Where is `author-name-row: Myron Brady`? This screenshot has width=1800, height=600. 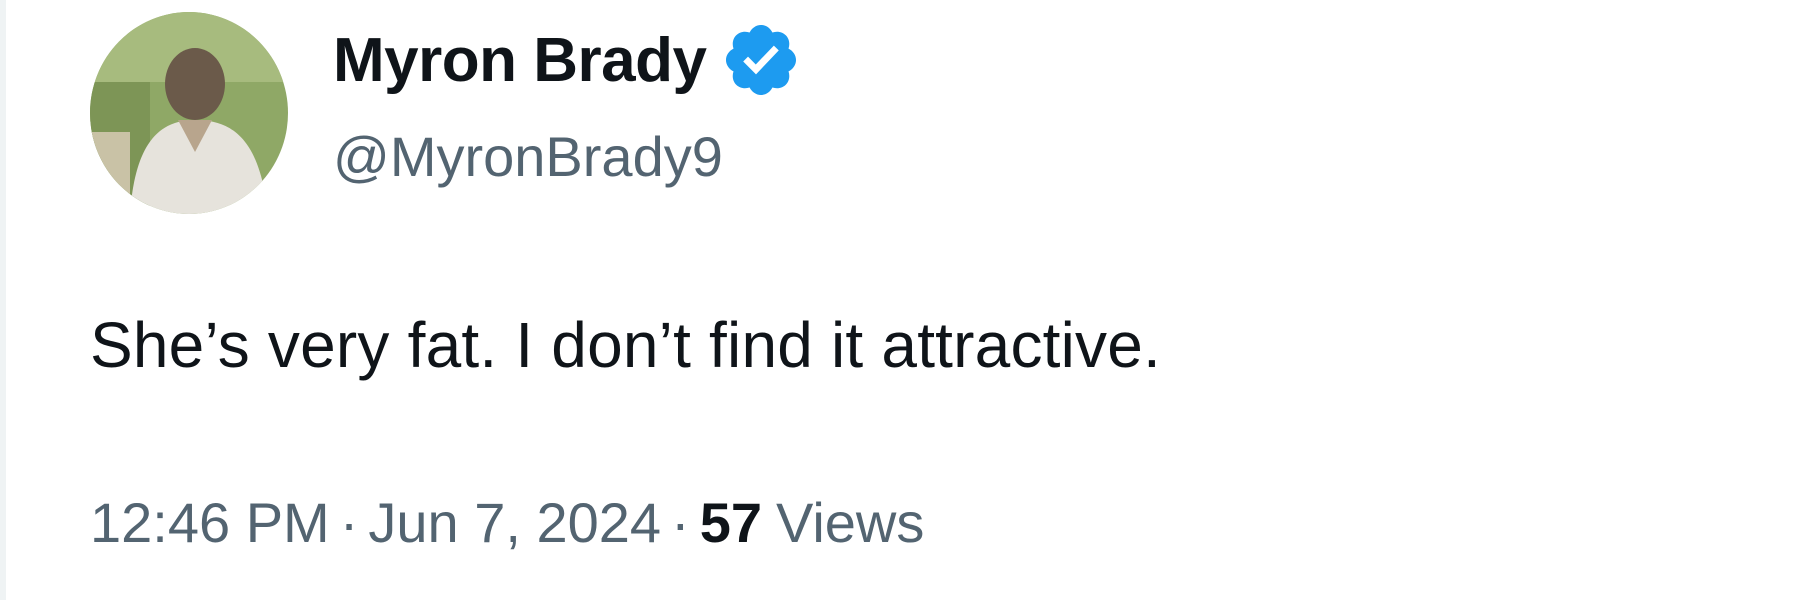 author-name-row: Myron Brady is located at coordinates (567, 60).